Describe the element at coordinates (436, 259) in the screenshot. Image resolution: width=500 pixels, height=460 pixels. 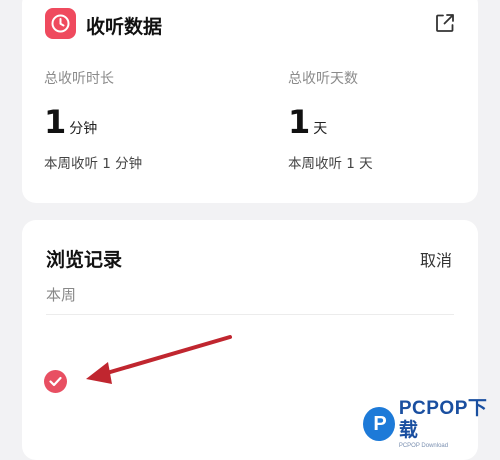
I see `cancel-button: 取消` at that location.